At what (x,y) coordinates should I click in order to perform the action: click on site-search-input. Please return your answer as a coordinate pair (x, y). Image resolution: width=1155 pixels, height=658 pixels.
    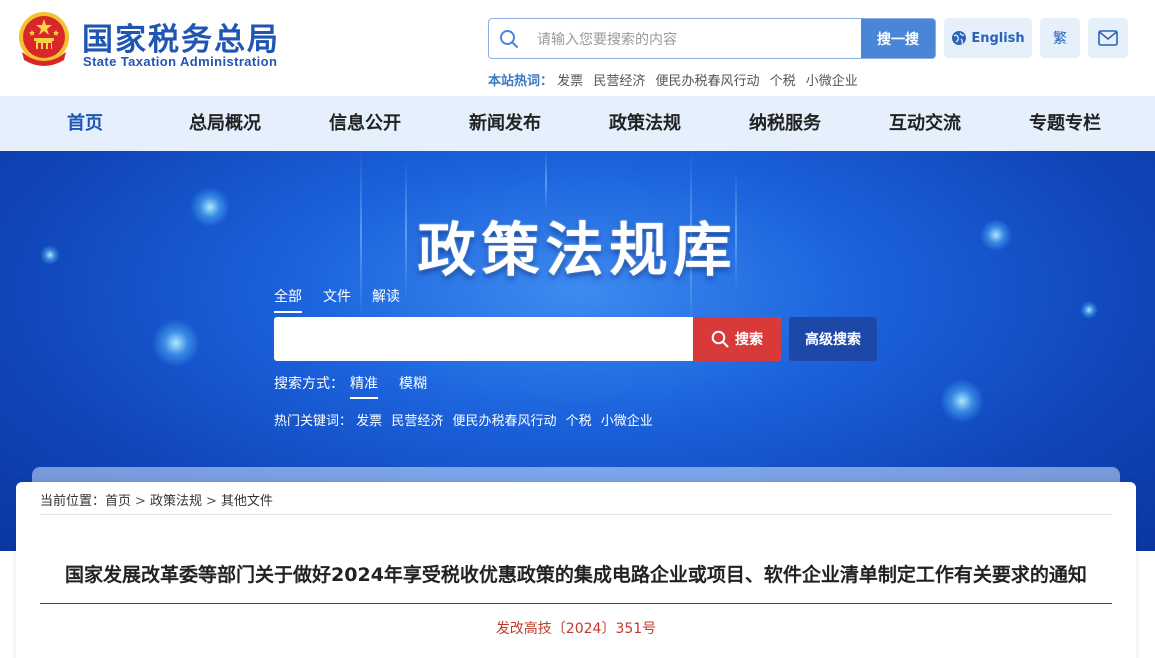
    Looking at the image, I should click on (697, 38).